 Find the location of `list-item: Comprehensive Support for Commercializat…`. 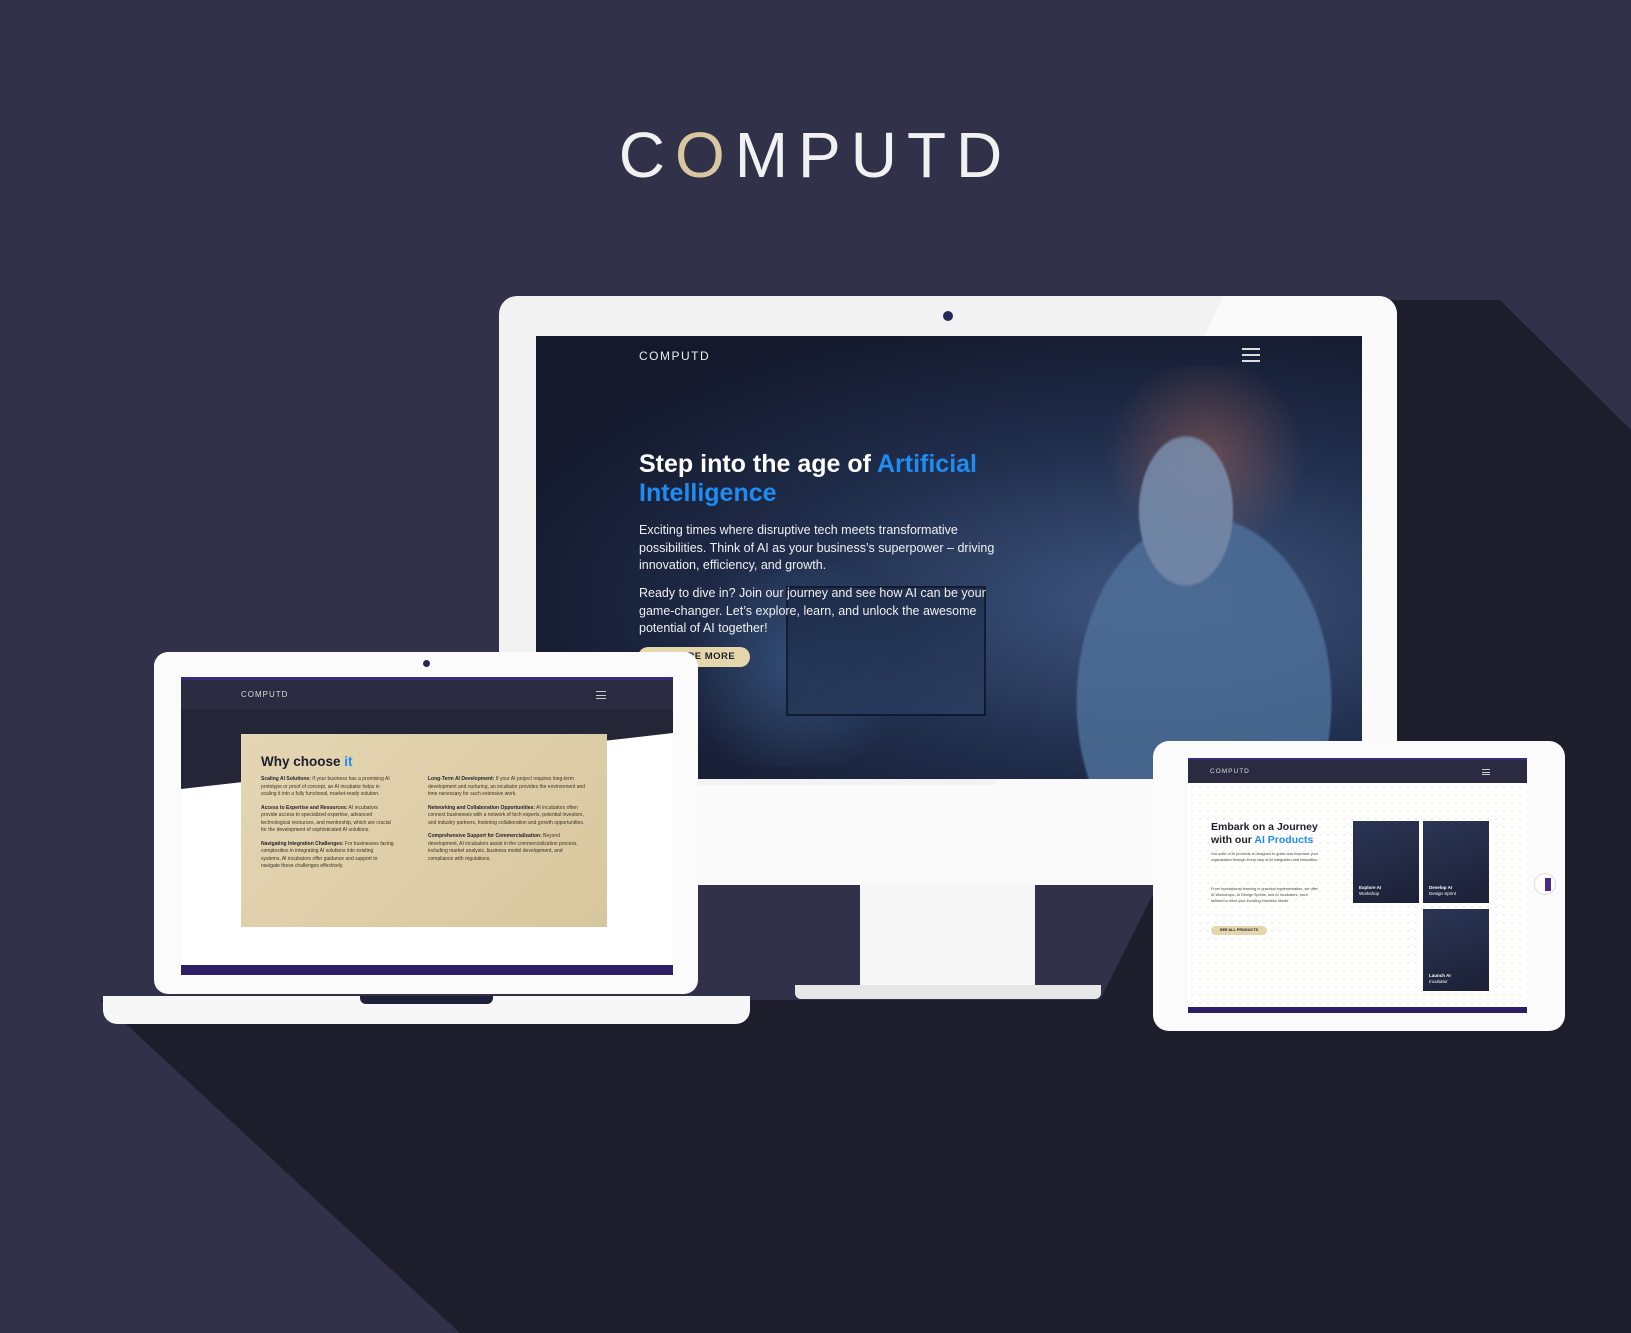

list-item: Comprehensive Support for Commercializat… is located at coordinates (508, 848).